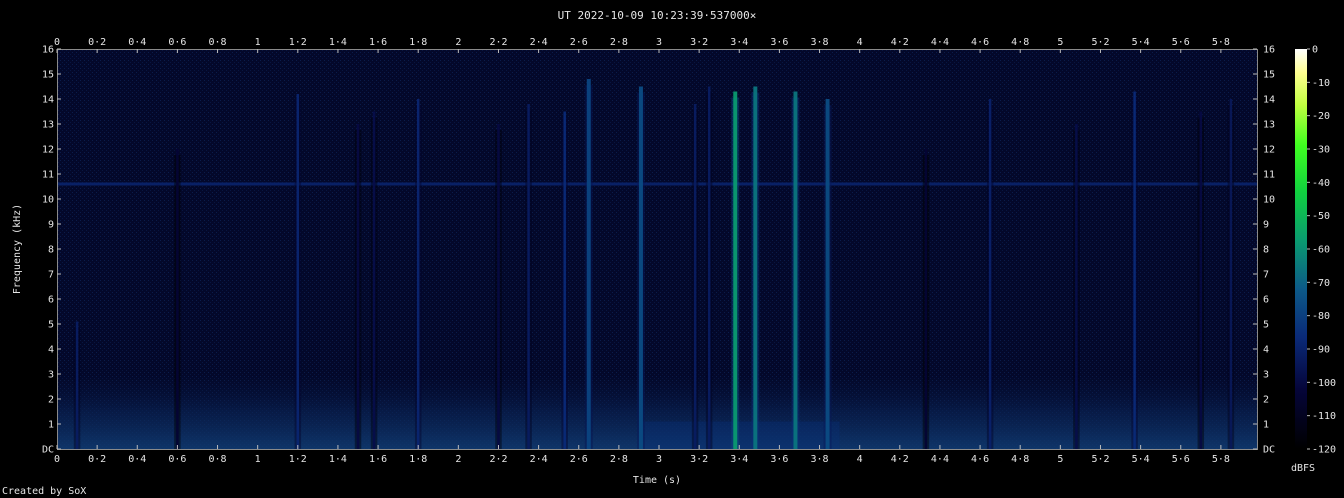  Describe the element at coordinates (860, 459) in the screenshot. I see `x-tick-label-bottom: 4` at that location.